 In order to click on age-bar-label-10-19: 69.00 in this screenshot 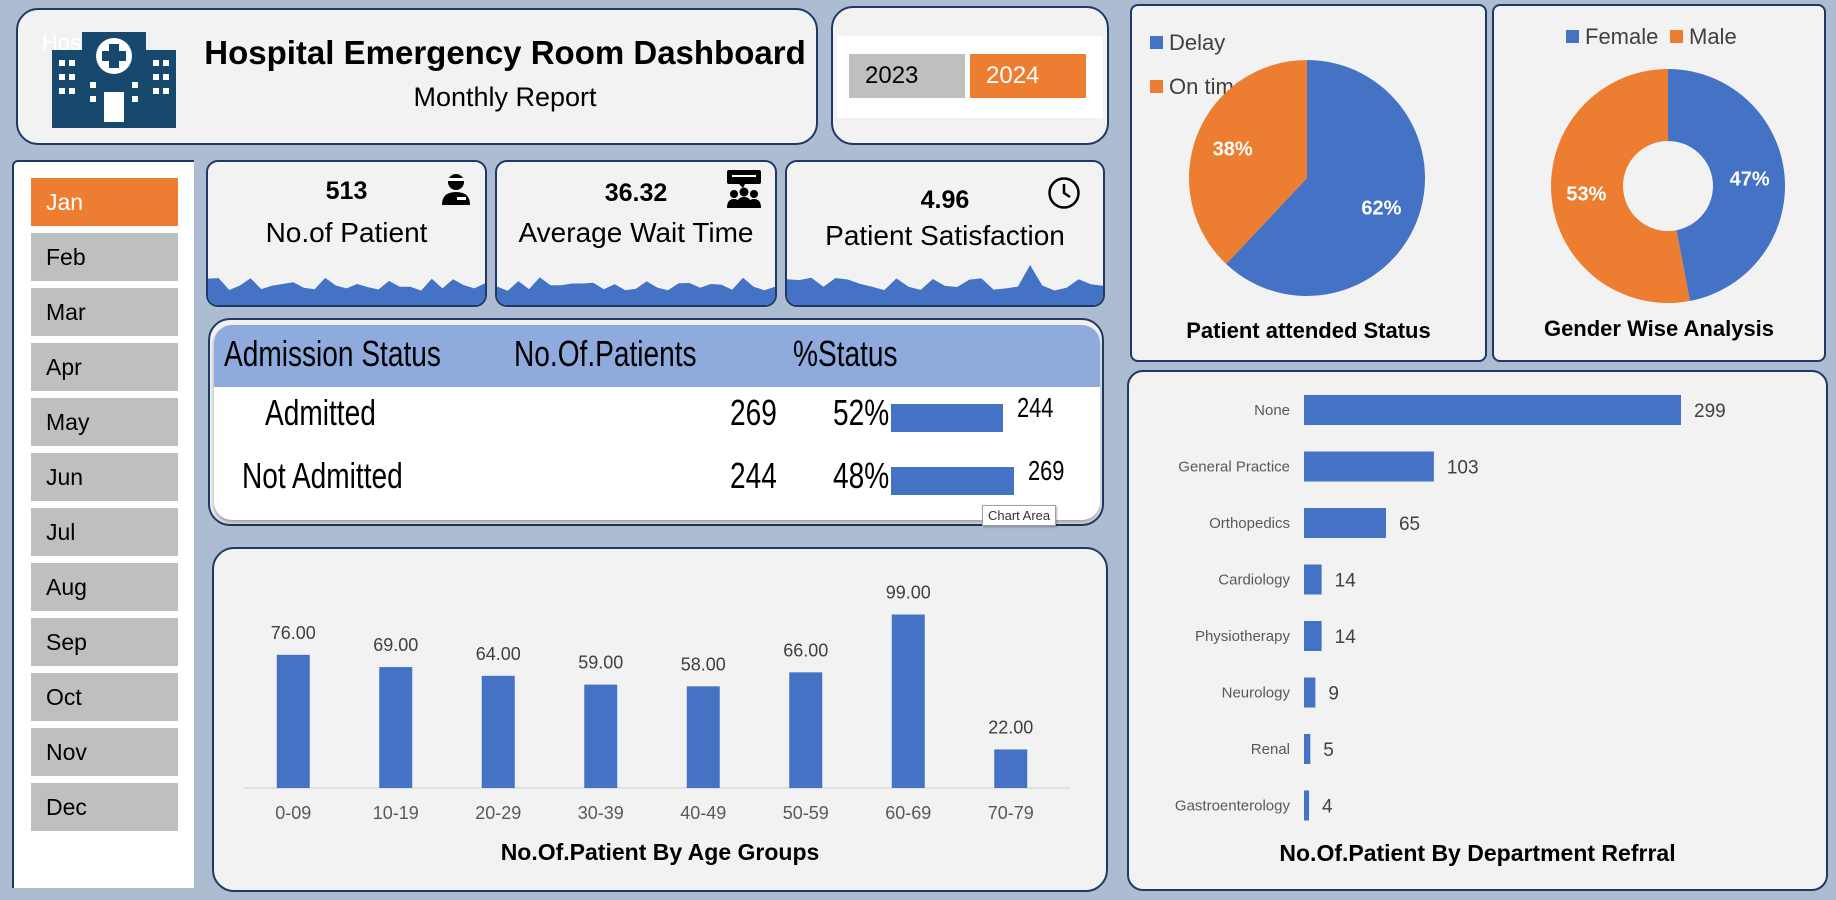, I will do `click(395, 645)`.